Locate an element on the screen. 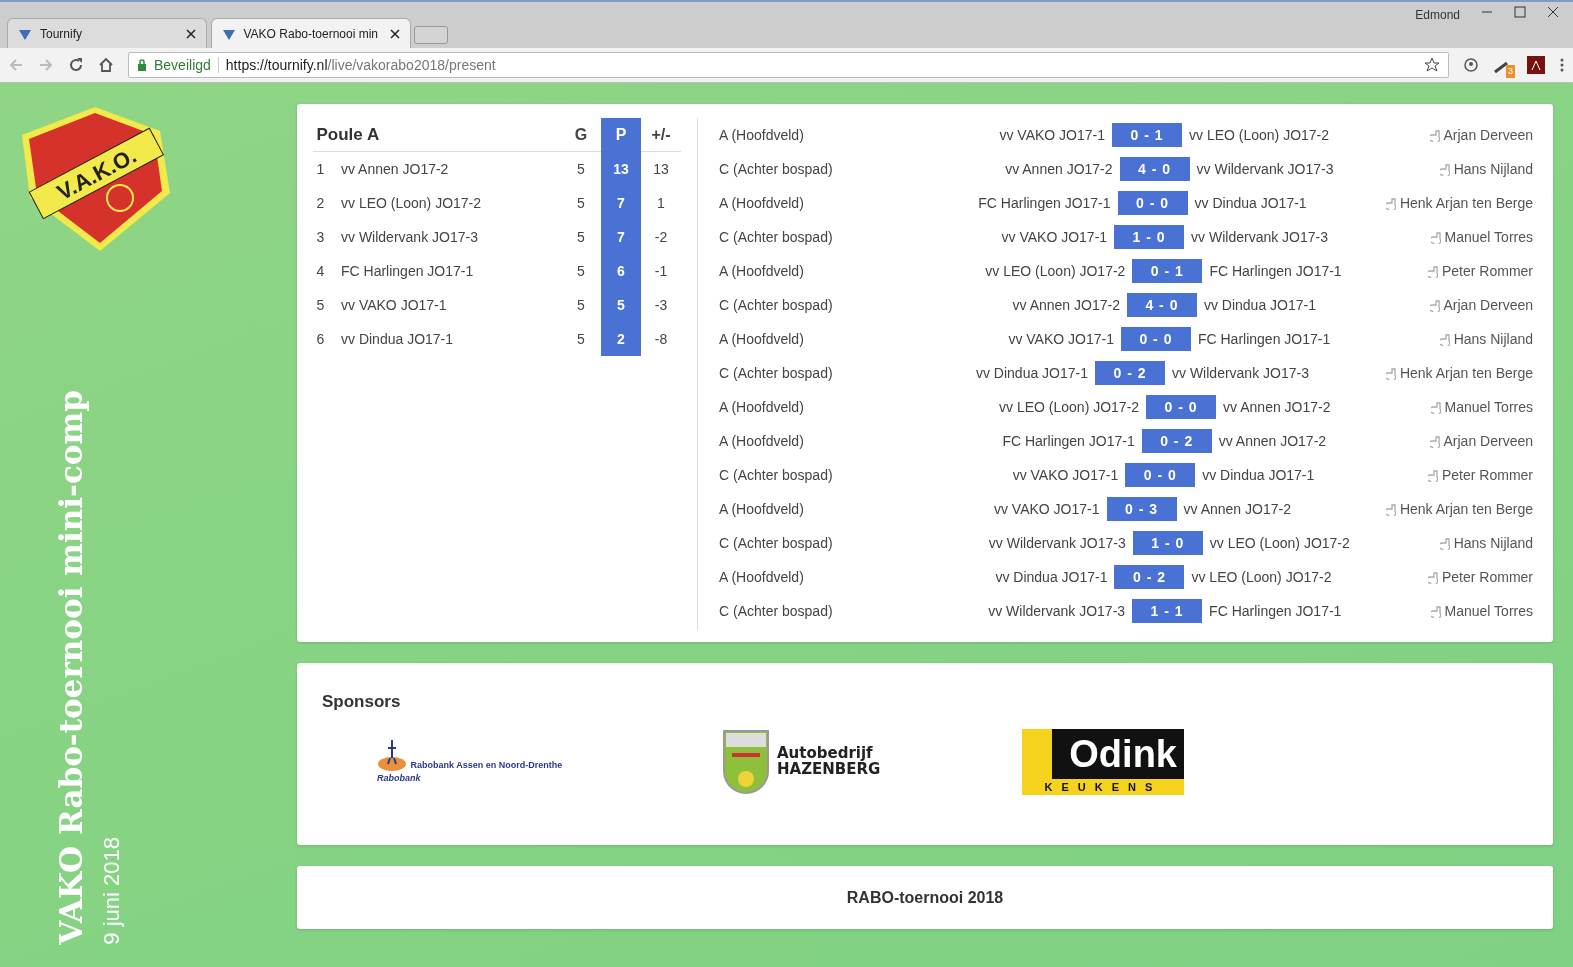  table-cell-text: -1 is located at coordinates (661, 271).